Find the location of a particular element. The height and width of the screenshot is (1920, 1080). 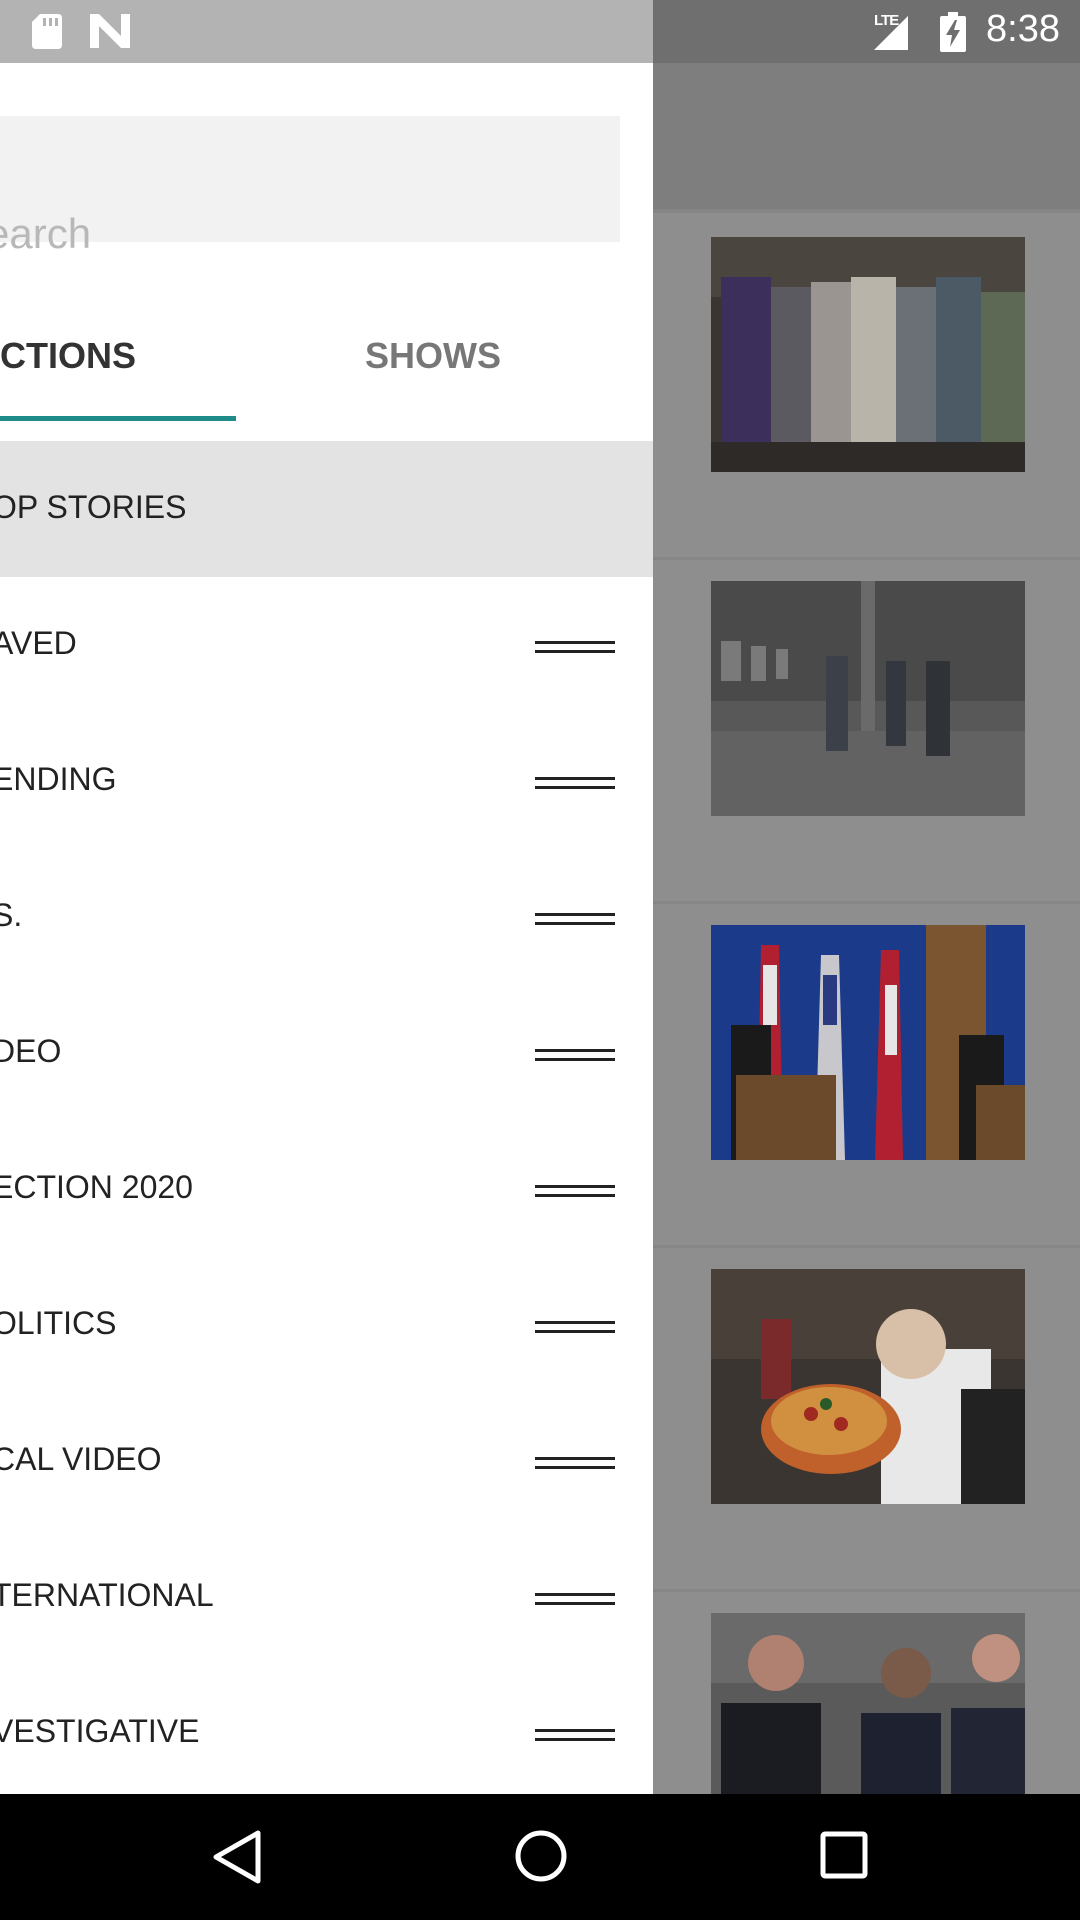

section-label: ECTION 2020 is located at coordinates (96, 1187).